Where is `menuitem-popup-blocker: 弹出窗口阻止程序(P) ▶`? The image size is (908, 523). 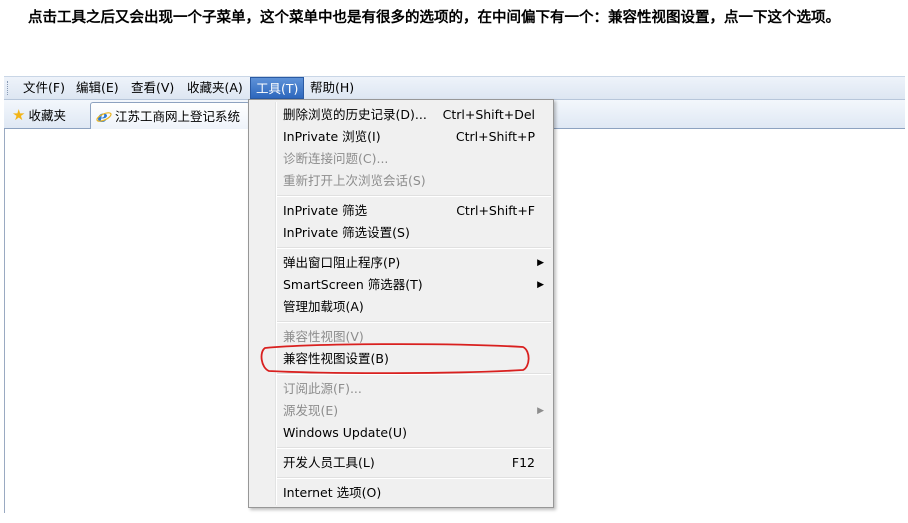
menuitem-popup-blocker: 弹出窗口阻止程序(P) ▶ is located at coordinates (401, 263).